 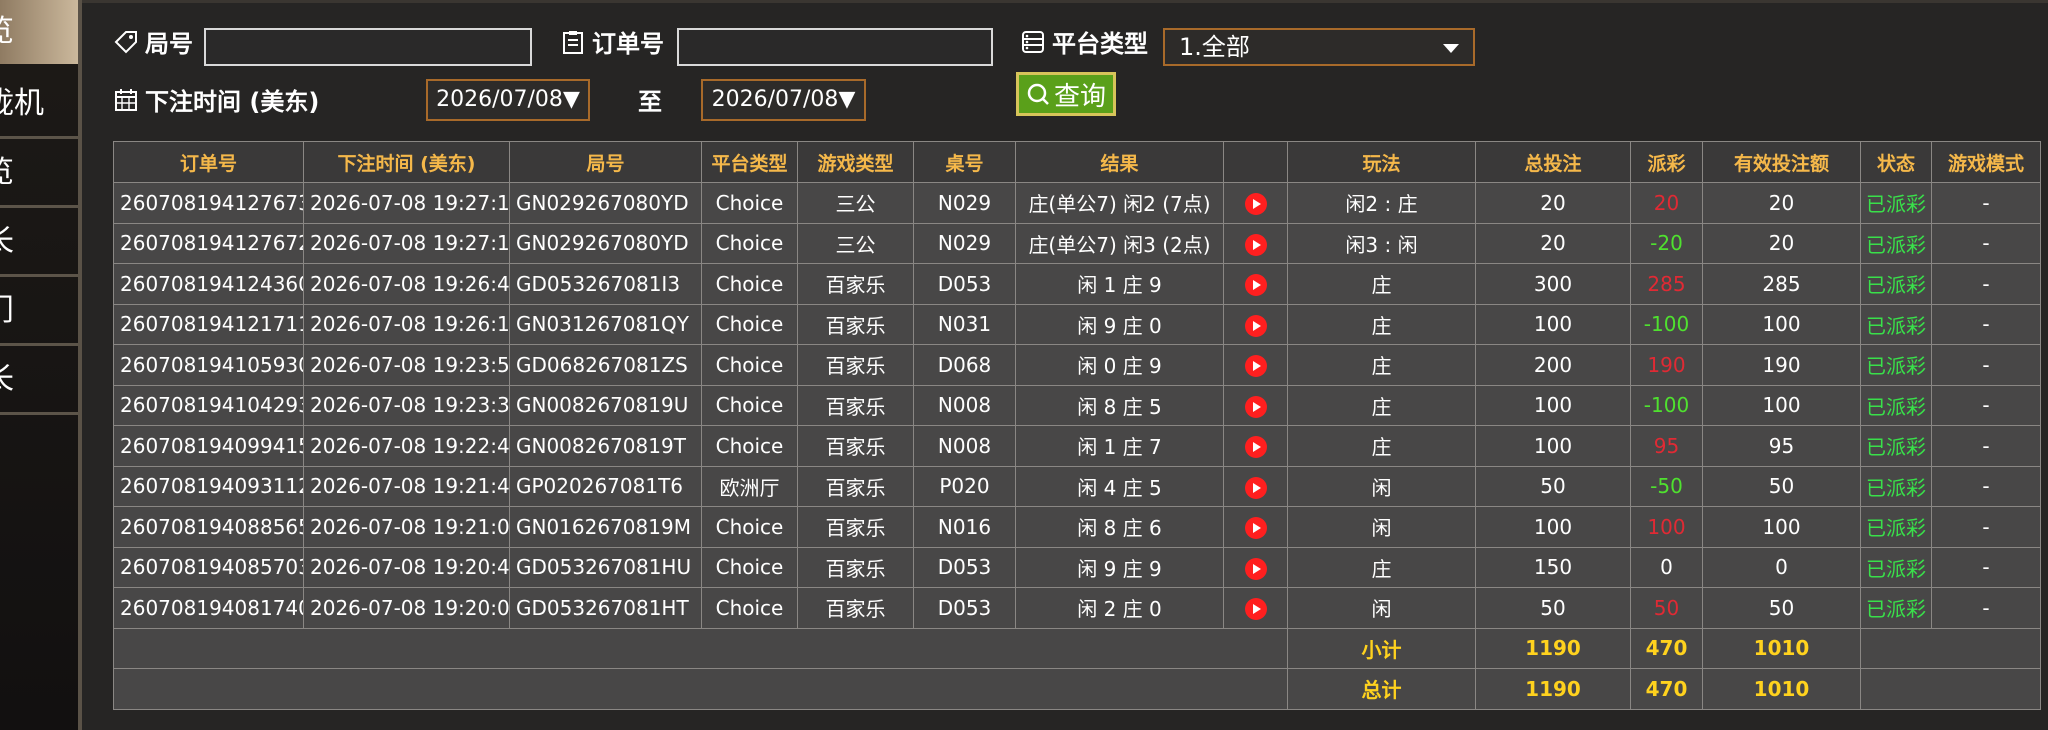 I want to click on order-number-cell: 260708194085703, so click(x=208, y=567).